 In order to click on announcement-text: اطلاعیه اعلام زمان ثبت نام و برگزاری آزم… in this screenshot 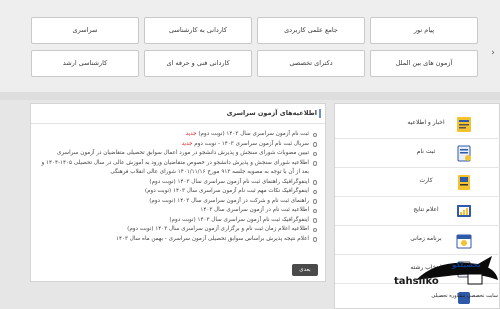, I will do `click(218, 229)`.